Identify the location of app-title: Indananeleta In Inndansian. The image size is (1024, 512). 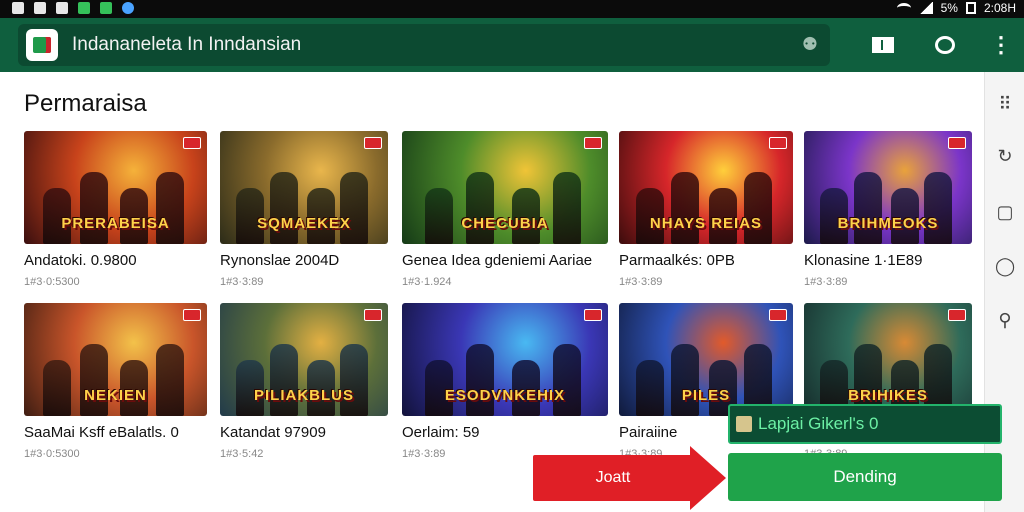
(187, 44).